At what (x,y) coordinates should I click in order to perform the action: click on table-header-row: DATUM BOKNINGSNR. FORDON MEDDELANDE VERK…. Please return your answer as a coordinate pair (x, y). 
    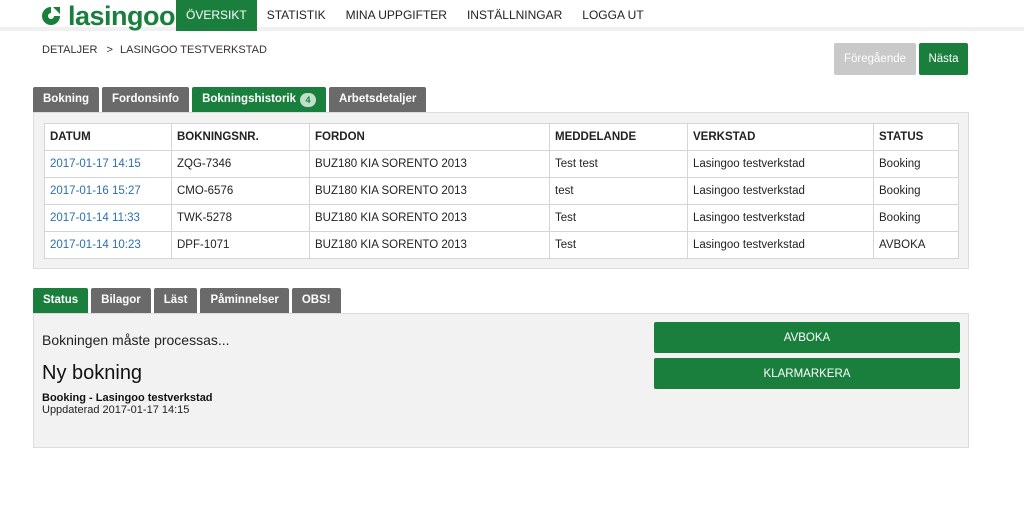
    Looking at the image, I should click on (501, 137).